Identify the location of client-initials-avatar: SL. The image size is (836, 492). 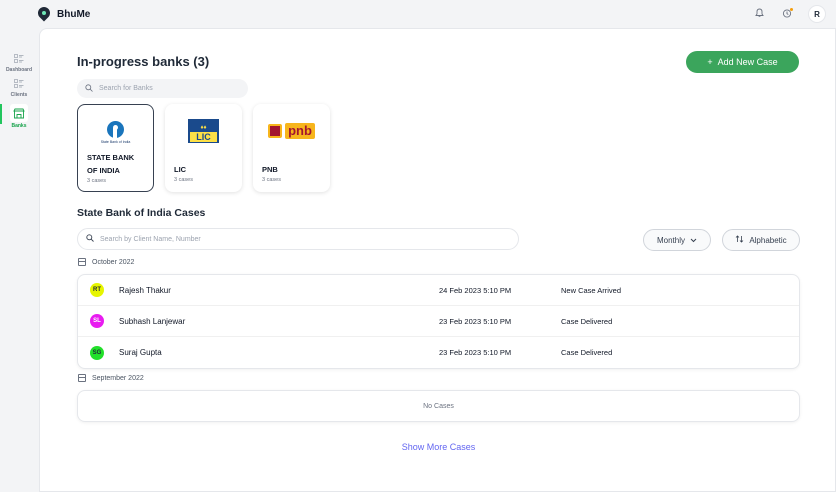
(97, 321).